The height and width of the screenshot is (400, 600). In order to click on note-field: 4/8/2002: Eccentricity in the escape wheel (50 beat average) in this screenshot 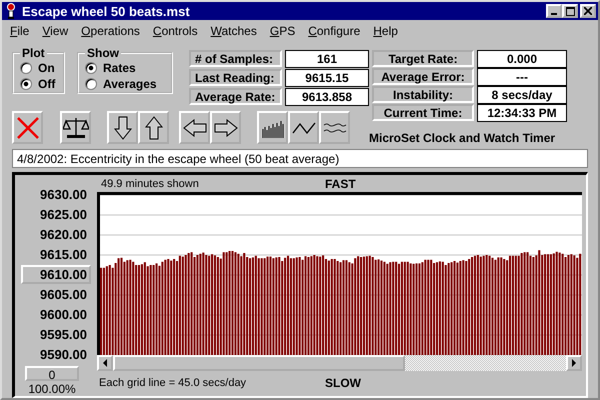, I will do `click(300, 158)`.